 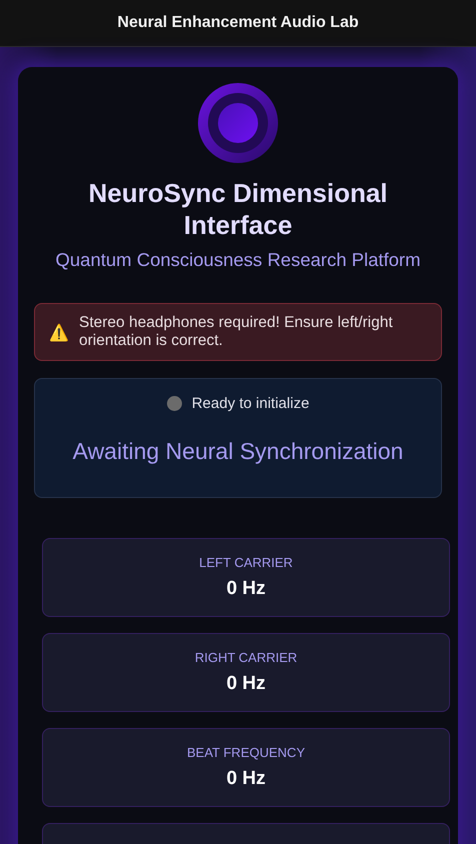 I want to click on stat-label: LEFT CARRIER, so click(x=246, y=562).